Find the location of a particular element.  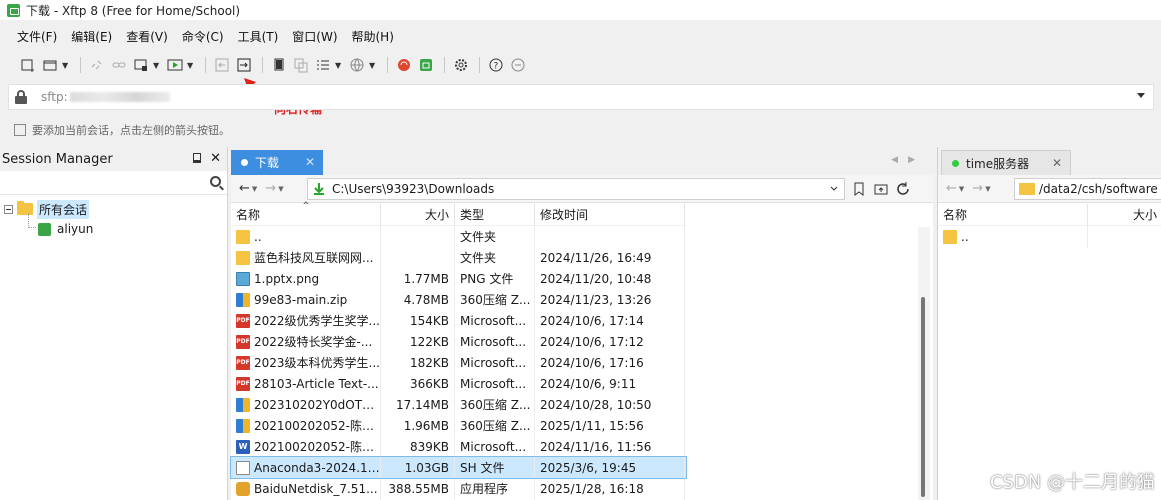

open-session-button is located at coordinates (50, 65).